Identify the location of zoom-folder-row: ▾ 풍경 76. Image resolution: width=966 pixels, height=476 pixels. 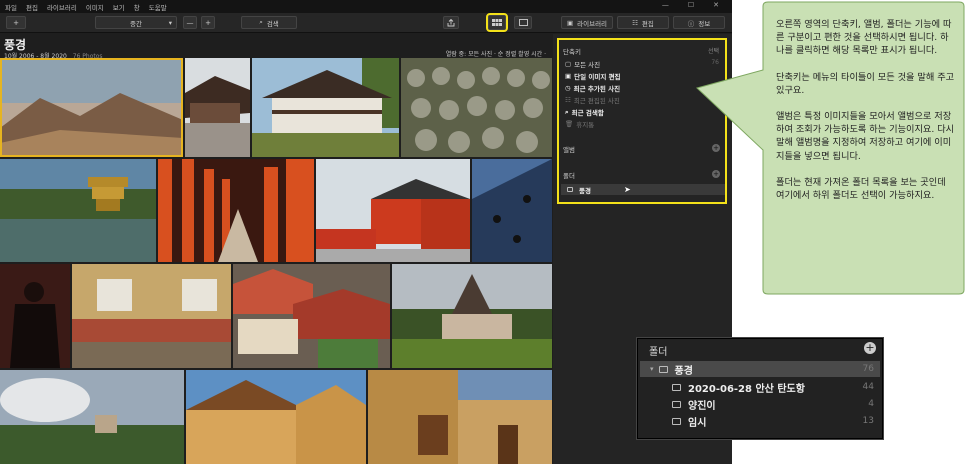
(760, 369).